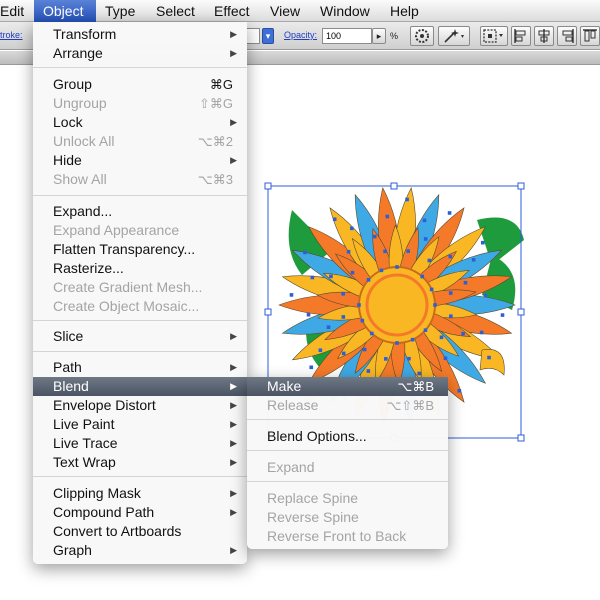 The width and height of the screenshot is (600, 600). What do you see at coordinates (290, 11) in the screenshot?
I see `menu-view: View` at bounding box center [290, 11].